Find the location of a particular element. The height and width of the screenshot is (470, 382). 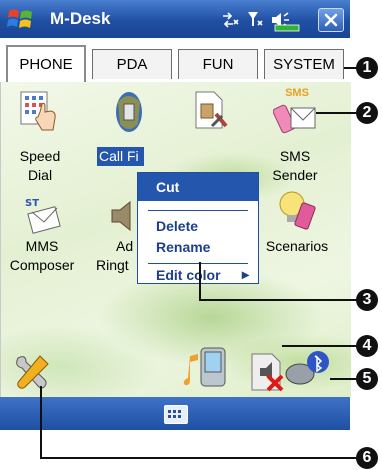

callout-5: 5 is located at coordinates (367, 379).